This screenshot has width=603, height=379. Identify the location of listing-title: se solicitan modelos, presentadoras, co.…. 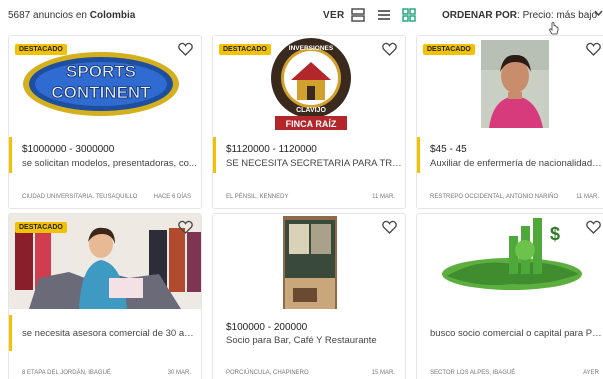
(110, 163).